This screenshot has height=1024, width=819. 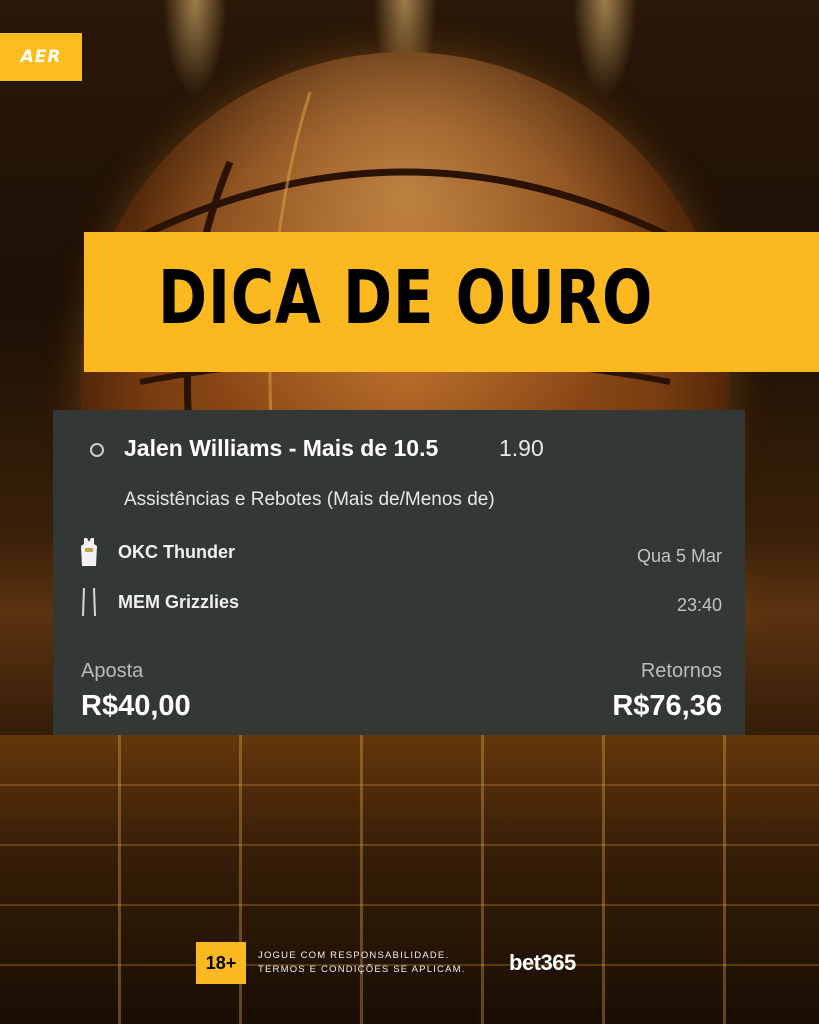 I want to click on home-team-name: OKC Thunder, so click(x=176, y=551).